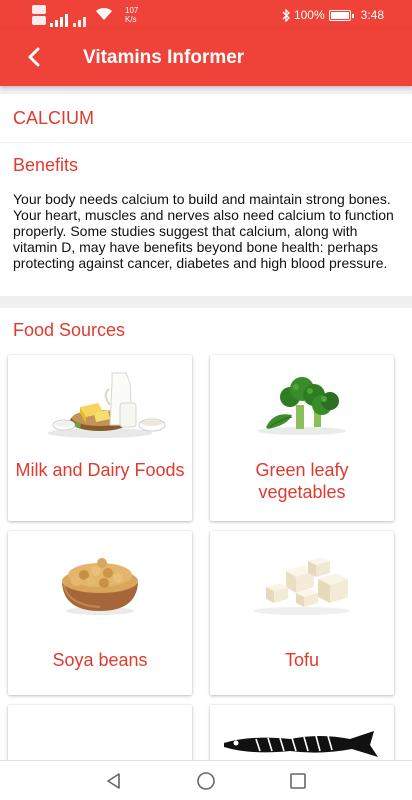  Describe the element at coordinates (132, 10) in the screenshot. I see `speed-value: 107` at that location.